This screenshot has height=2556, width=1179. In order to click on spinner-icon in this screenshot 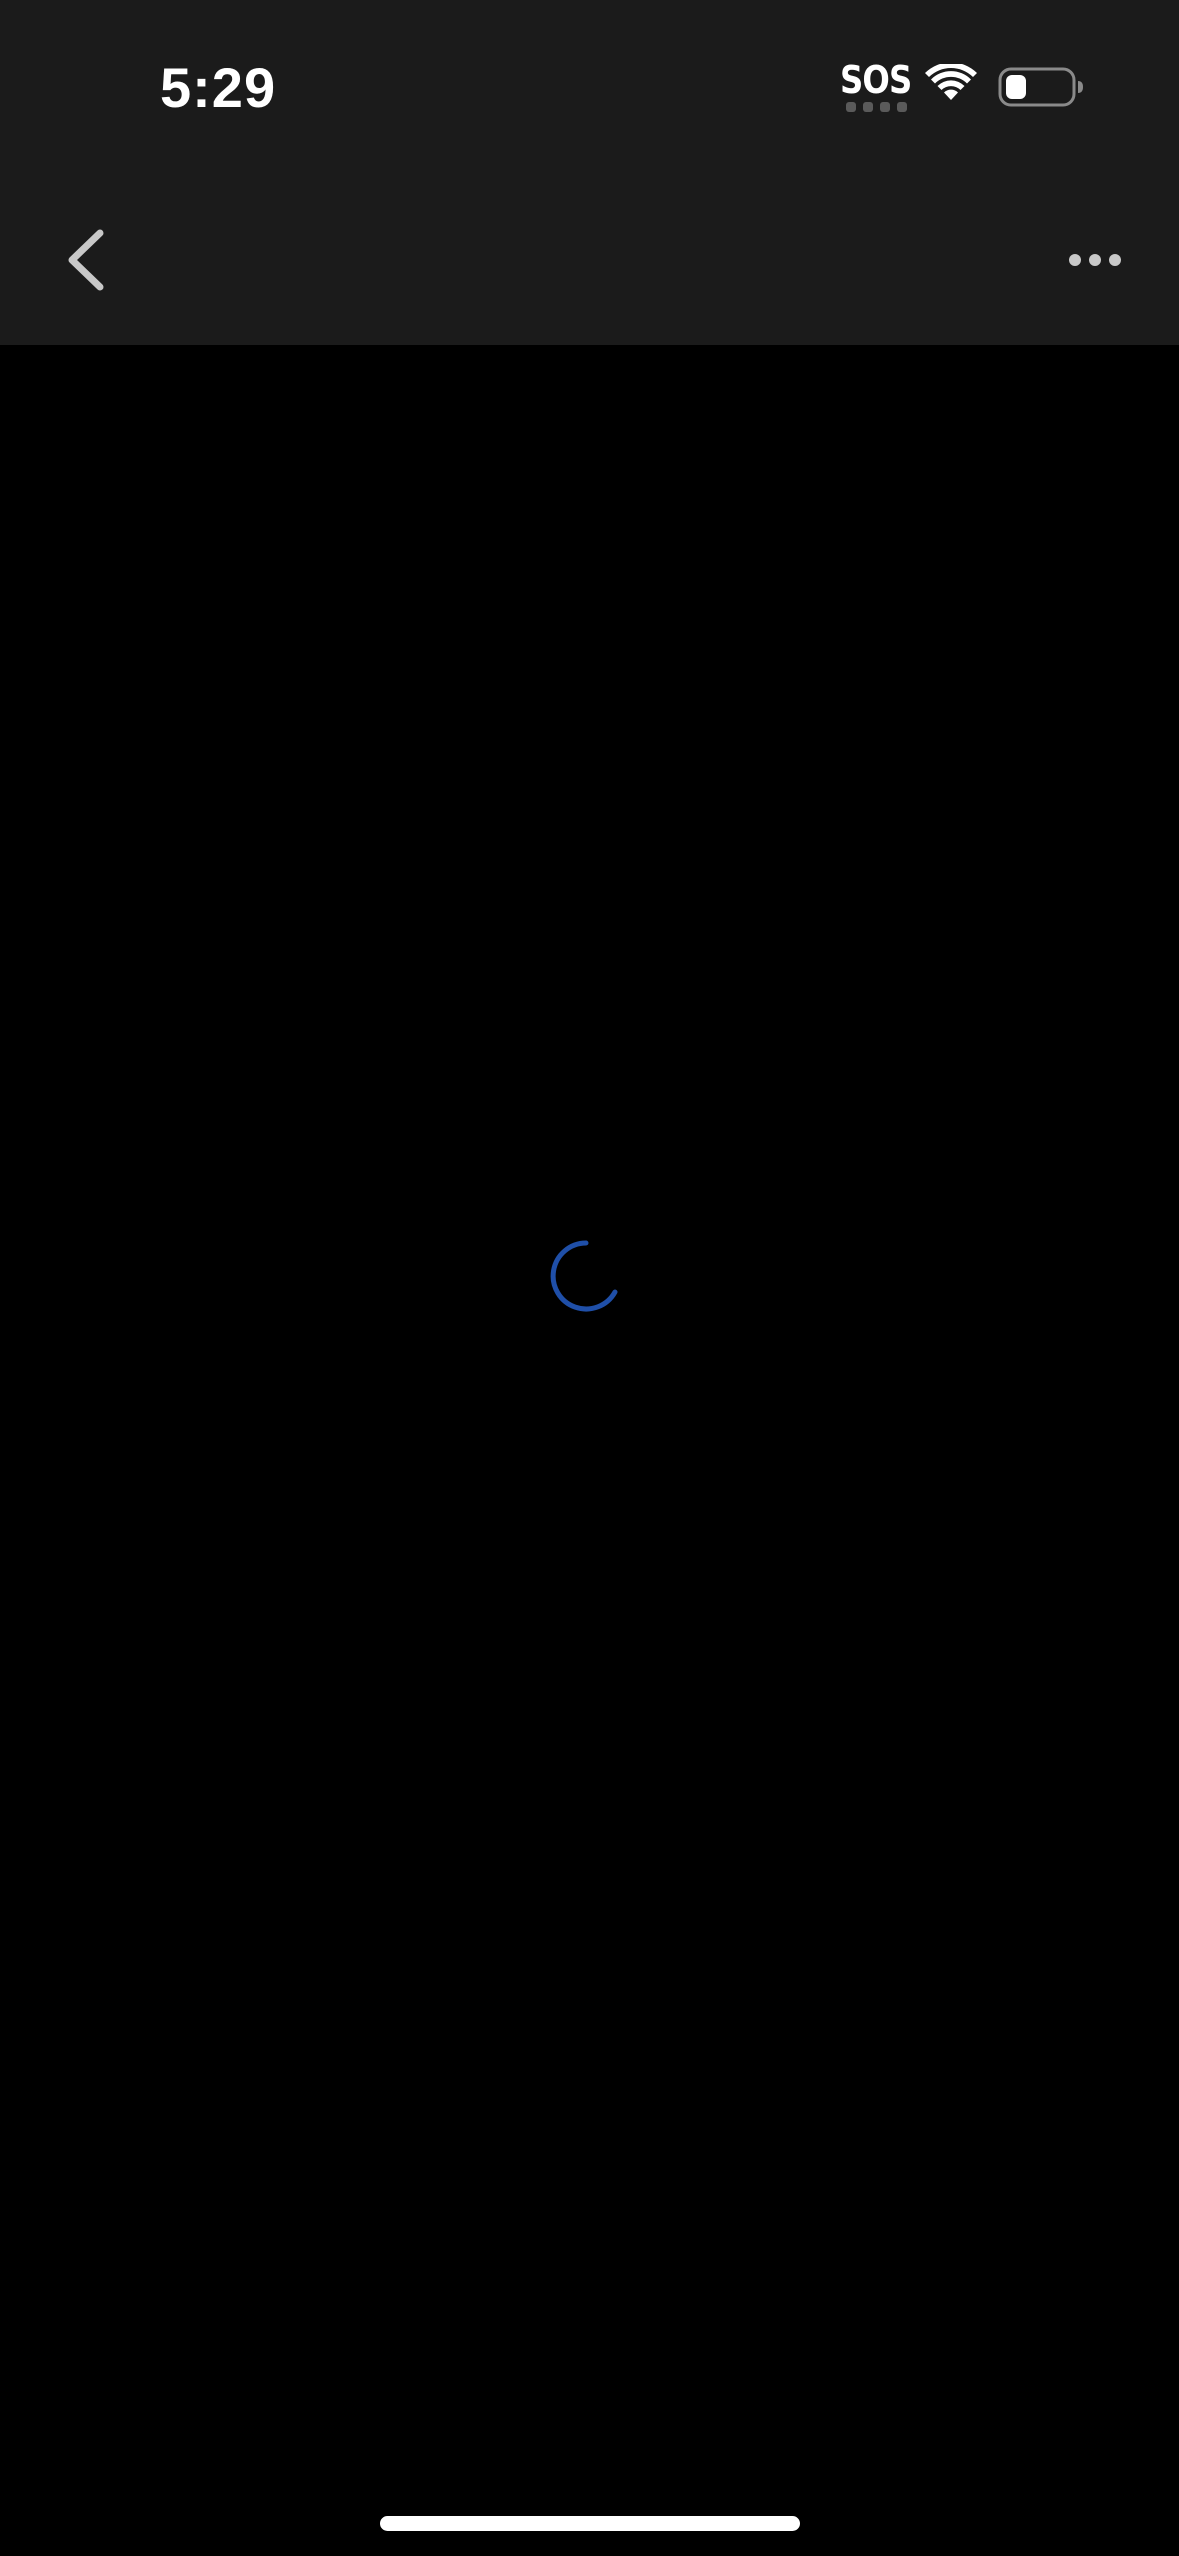, I will do `click(584, 1276)`.